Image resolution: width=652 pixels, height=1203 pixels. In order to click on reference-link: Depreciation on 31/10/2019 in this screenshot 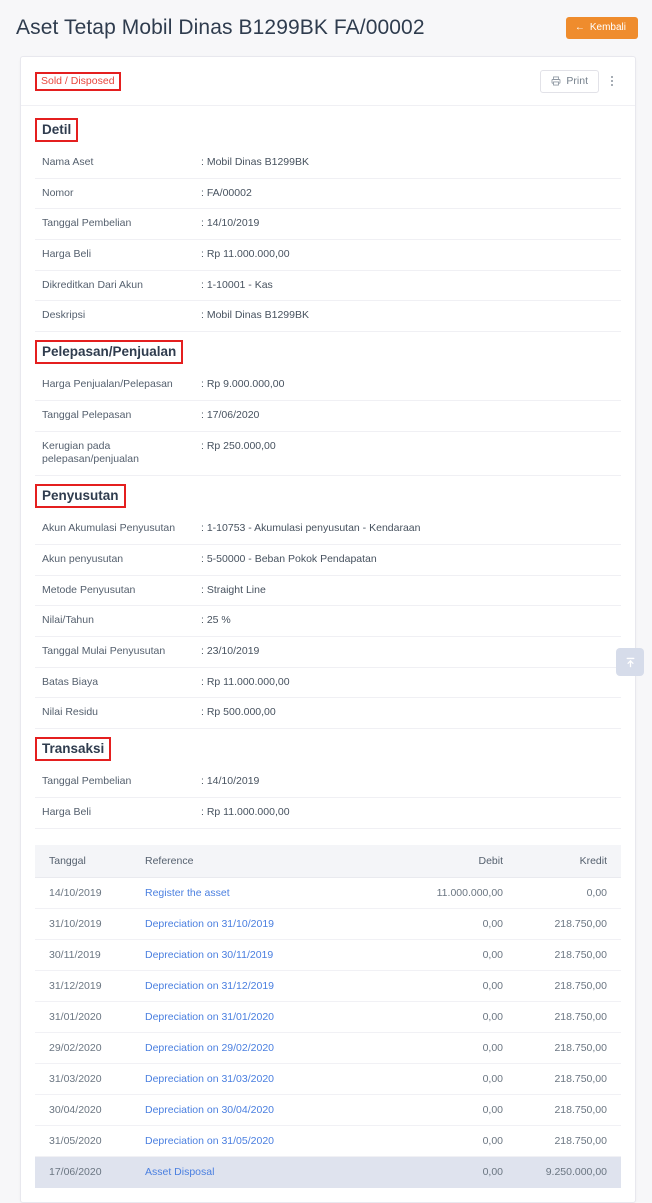, I will do `click(209, 924)`.